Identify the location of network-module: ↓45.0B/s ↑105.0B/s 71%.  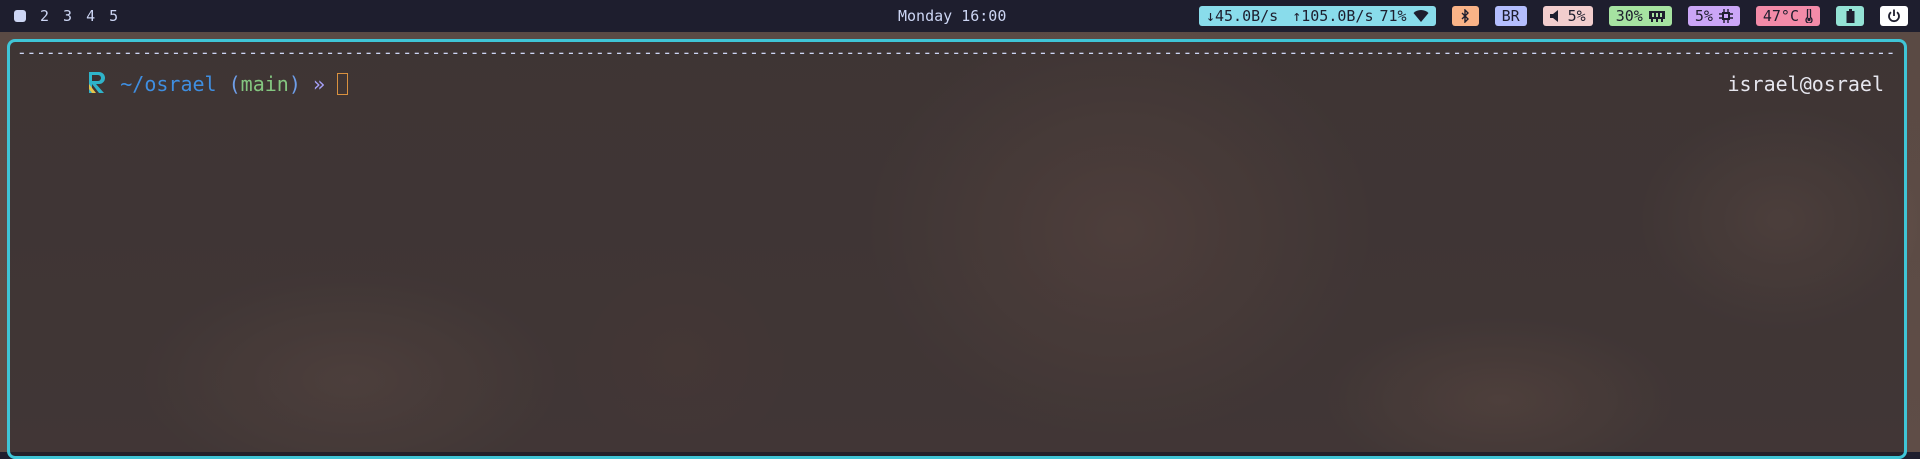
(1317, 16).